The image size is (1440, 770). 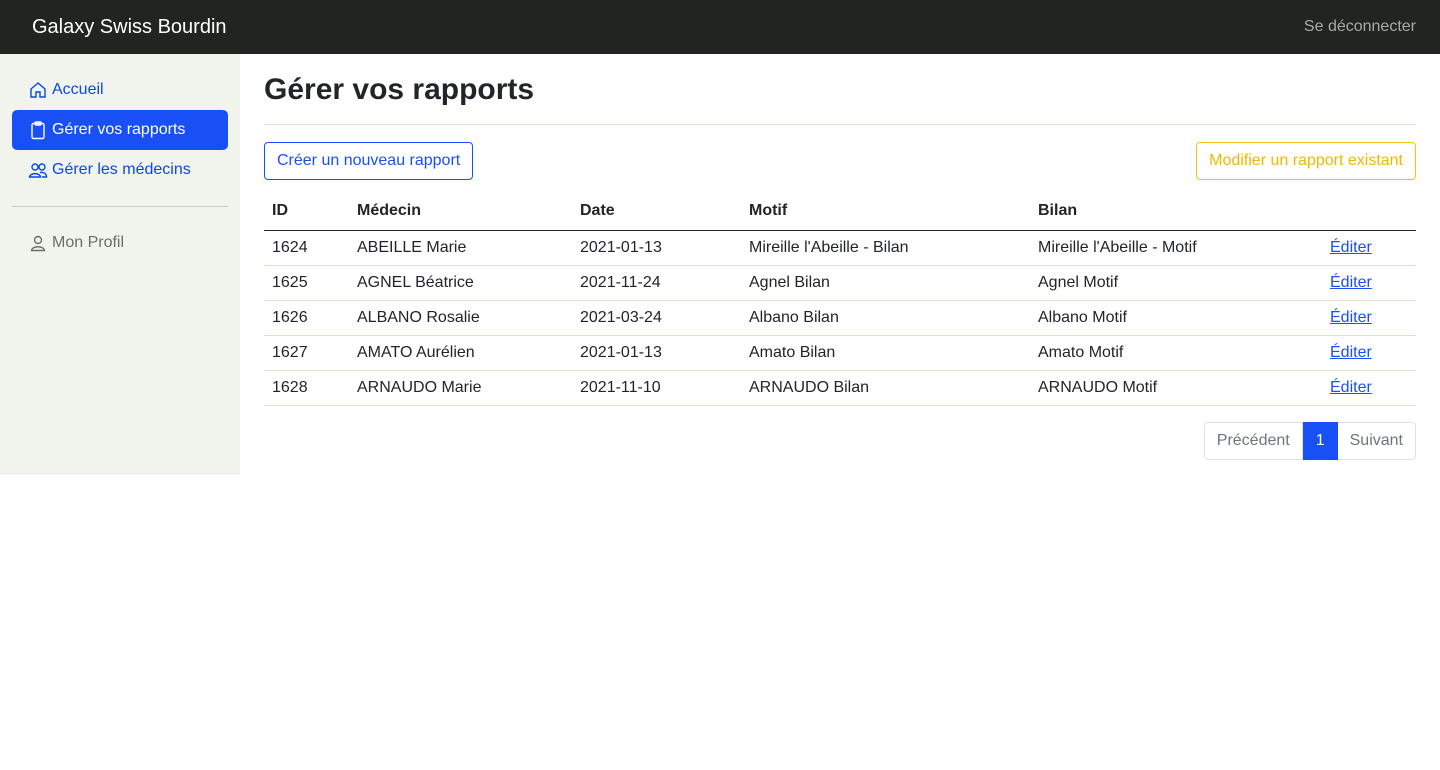 What do you see at coordinates (460, 248) in the screenshot?
I see `cell-medecin: ABEILLE Marie` at bounding box center [460, 248].